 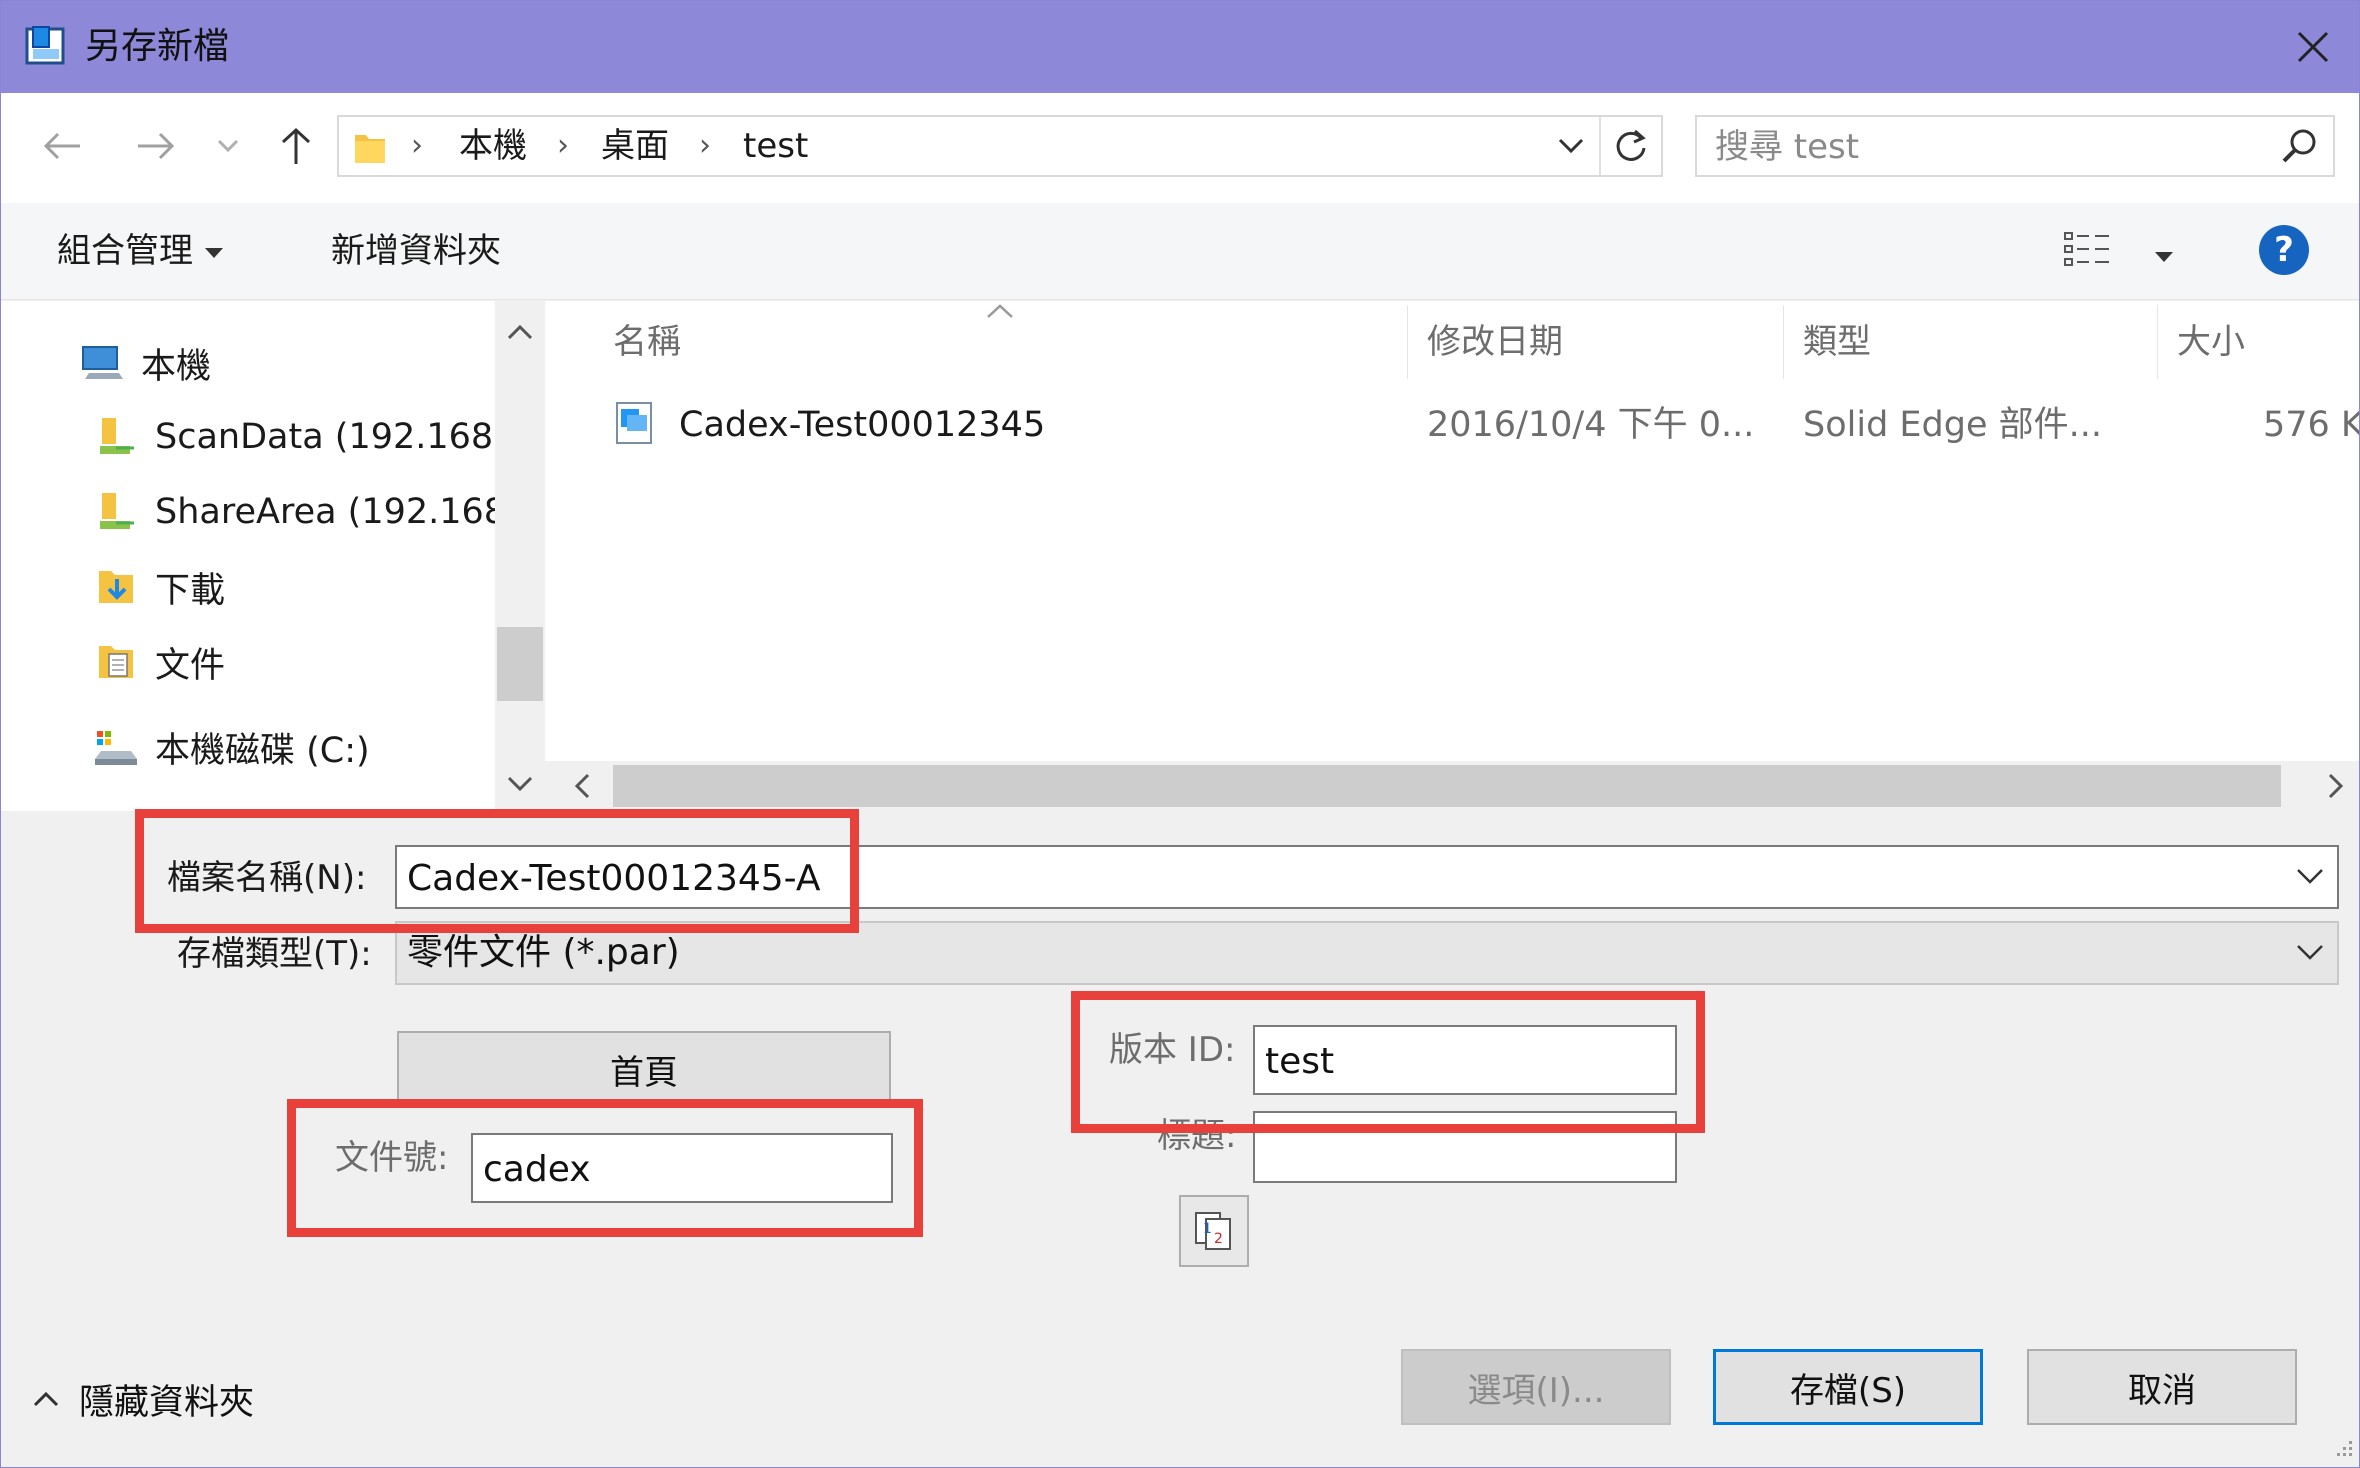 I want to click on window-title: 另存新檔, so click(x=157, y=46).